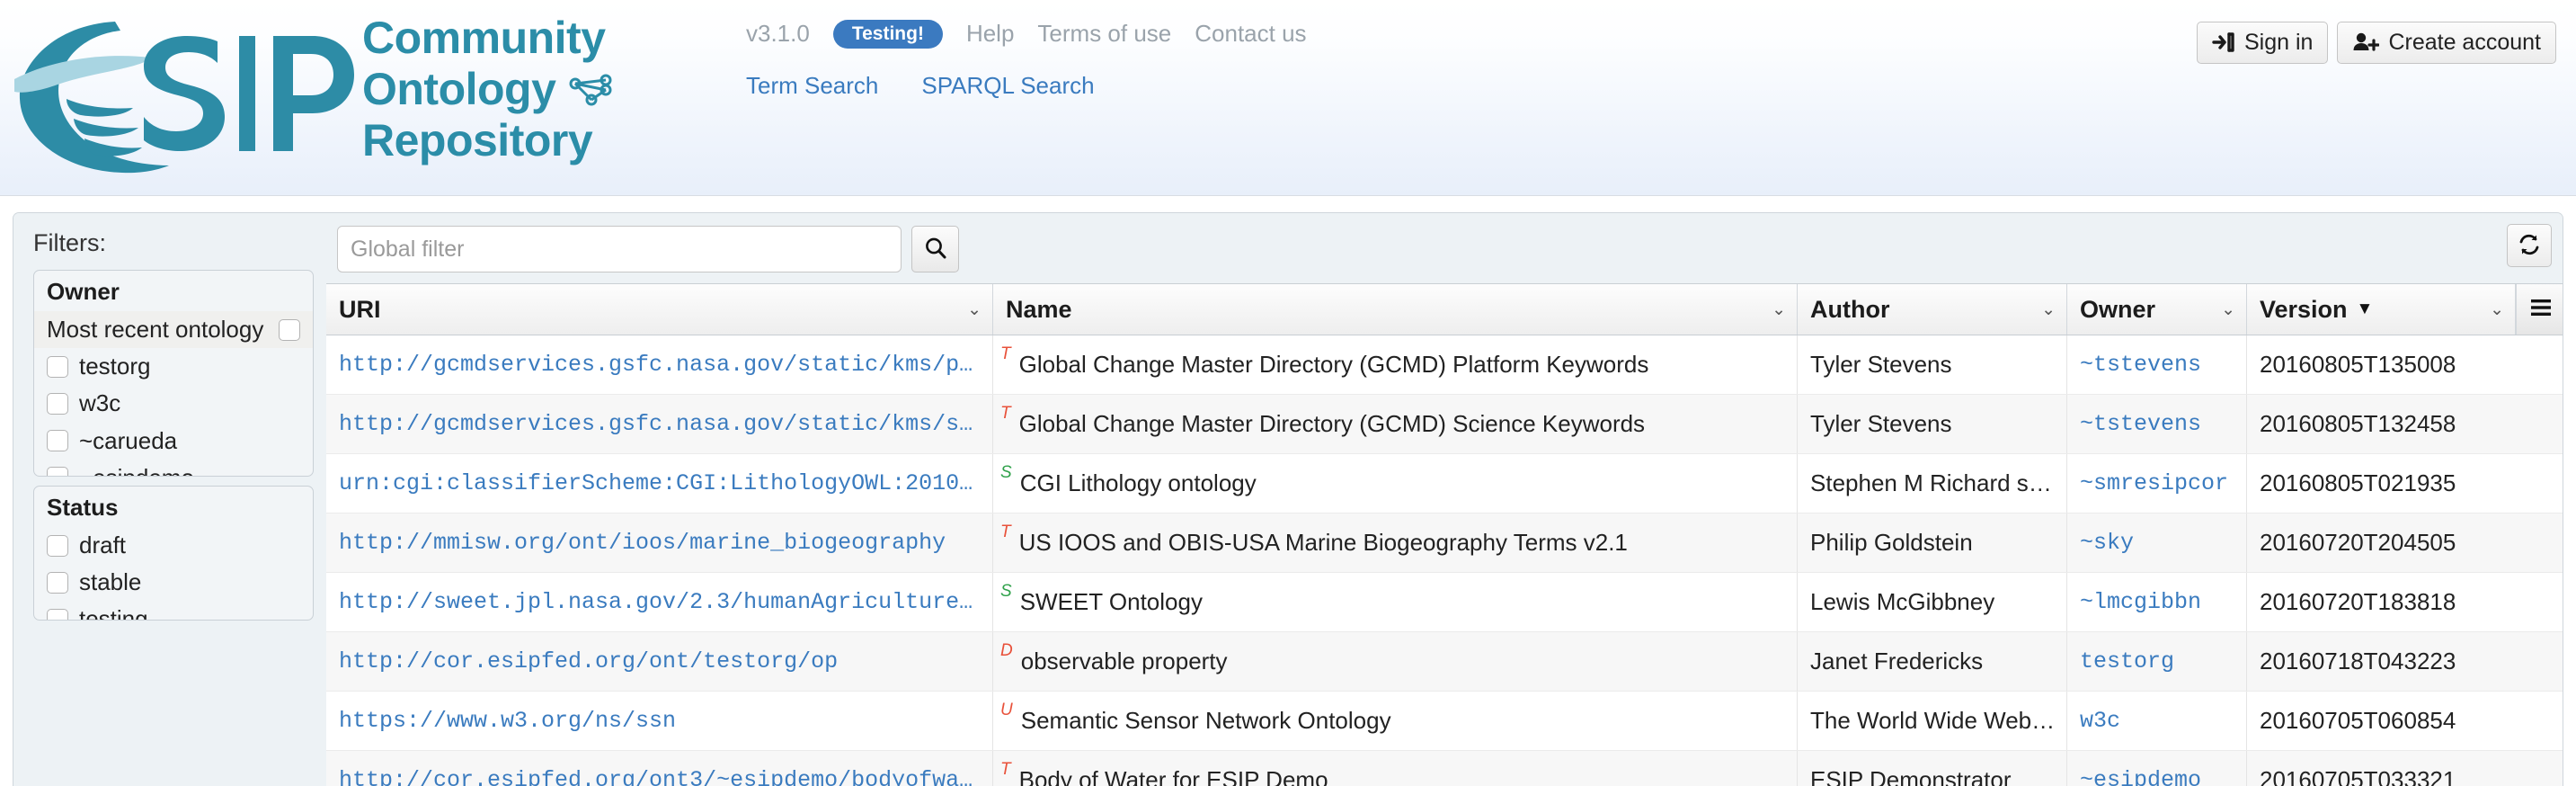 Image resolution: width=2576 pixels, height=786 pixels. I want to click on cell-owner: ~lmcgibbn, so click(2157, 602).